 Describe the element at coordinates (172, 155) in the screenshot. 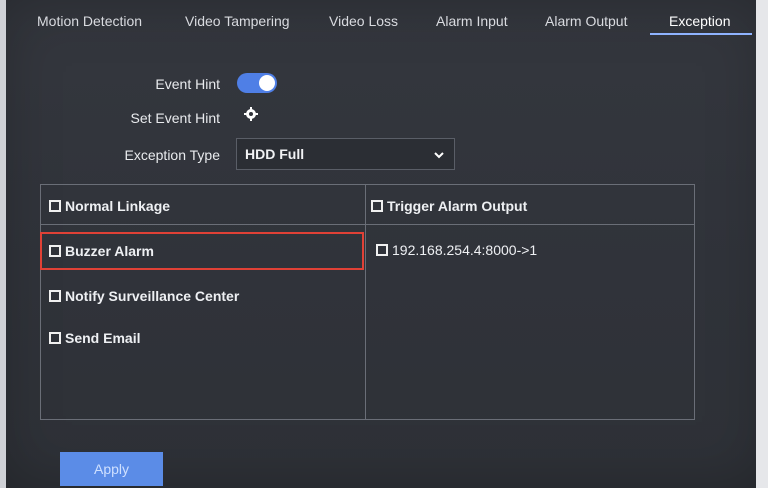

I see `exception-type-label: Exception Type` at that location.